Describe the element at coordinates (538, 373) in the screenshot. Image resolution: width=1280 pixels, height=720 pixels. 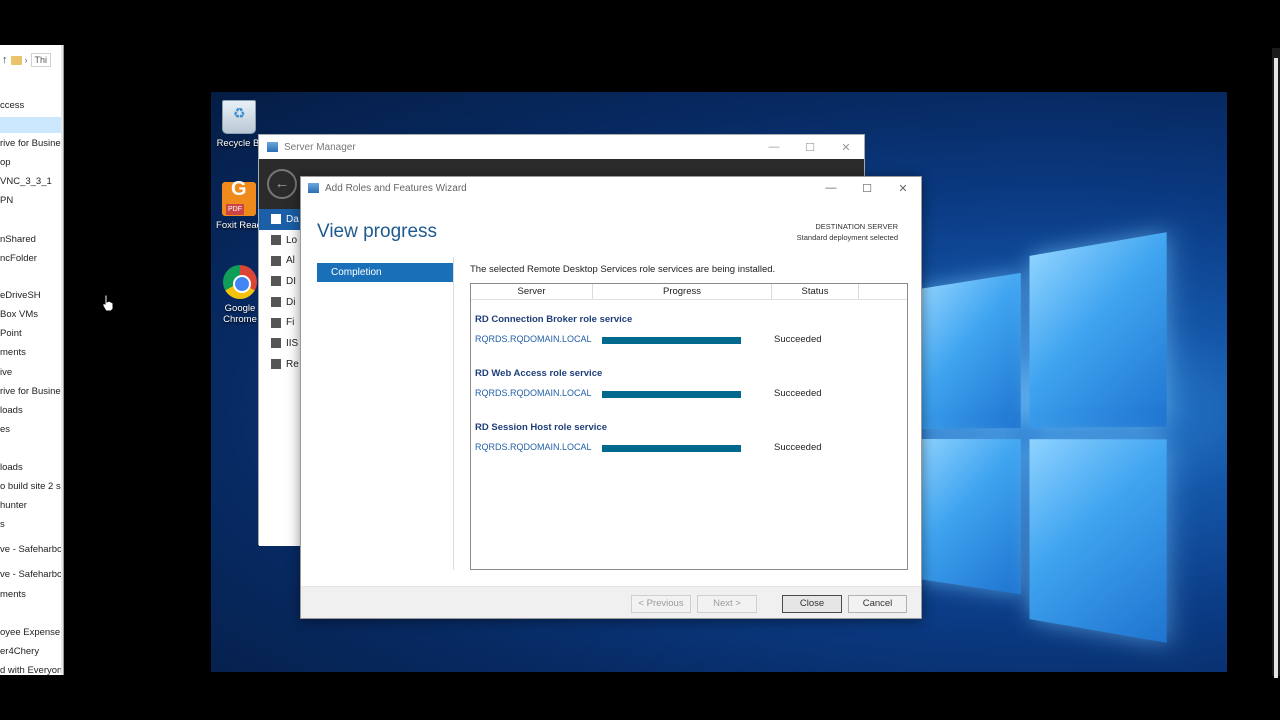
I see `role-service-heading: RD Web Access role service` at that location.